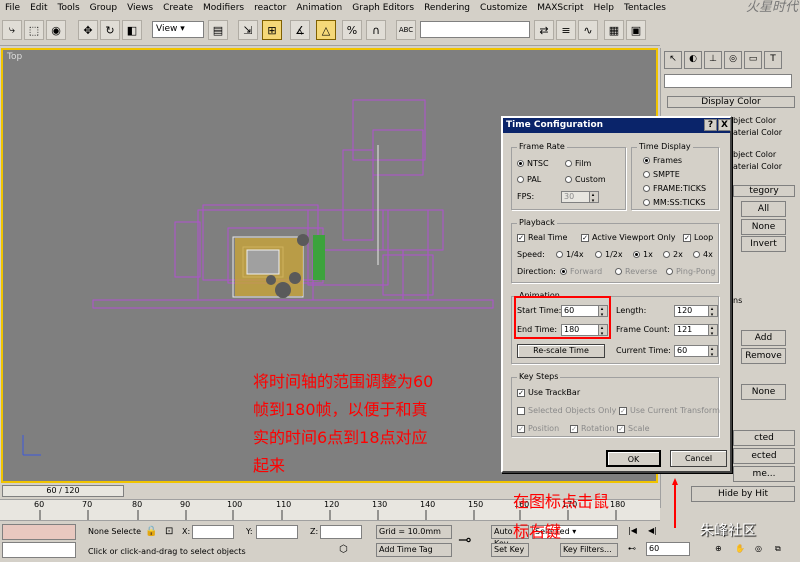 This screenshot has height=562, width=800. Describe the element at coordinates (169, 531) in the screenshot. I see `absolute-mode-icon: ⊡` at that location.